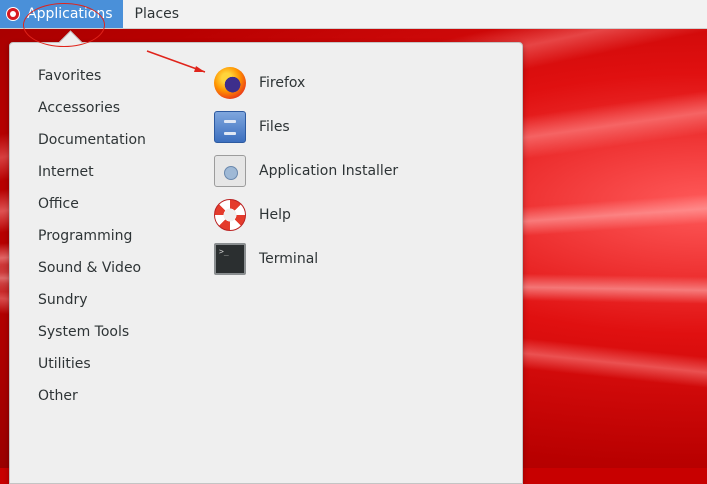 The height and width of the screenshot is (484, 707). I want to click on category-sound-video: Sound & Video, so click(110, 268).